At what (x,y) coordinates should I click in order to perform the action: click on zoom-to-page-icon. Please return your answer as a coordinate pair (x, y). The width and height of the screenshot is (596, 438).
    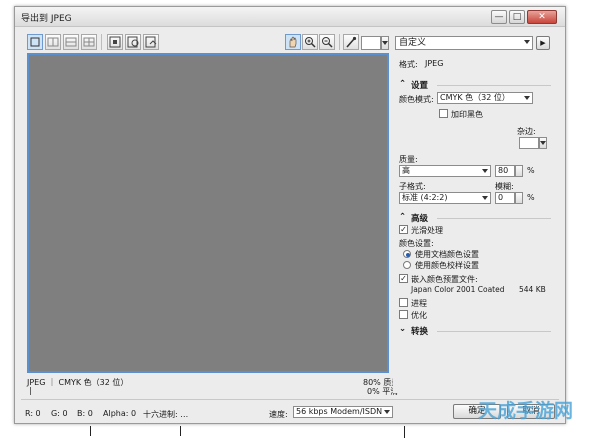
    Looking at the image, I should click on (133, 42).